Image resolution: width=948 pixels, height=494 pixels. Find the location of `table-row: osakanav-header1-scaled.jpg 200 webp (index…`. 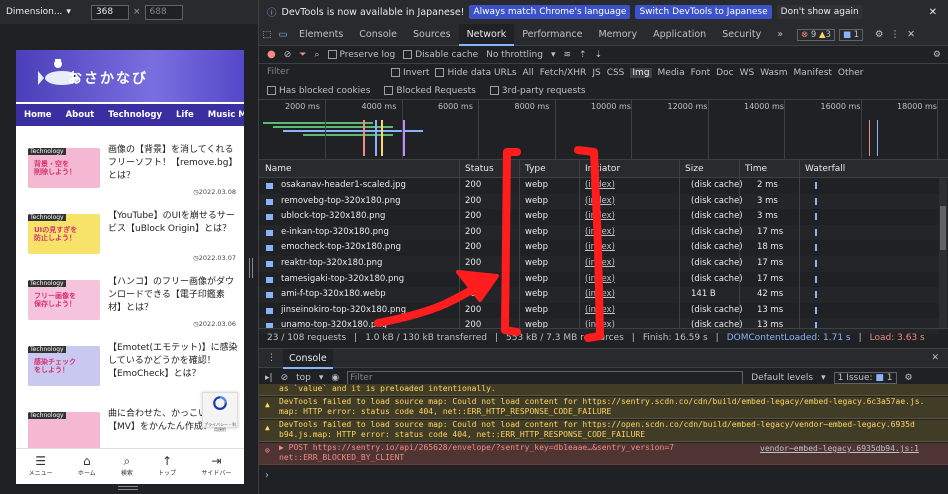

table-row: osakanav-header1-scaled.jpg 200 webp (index… is located at coordinates (599, 186).